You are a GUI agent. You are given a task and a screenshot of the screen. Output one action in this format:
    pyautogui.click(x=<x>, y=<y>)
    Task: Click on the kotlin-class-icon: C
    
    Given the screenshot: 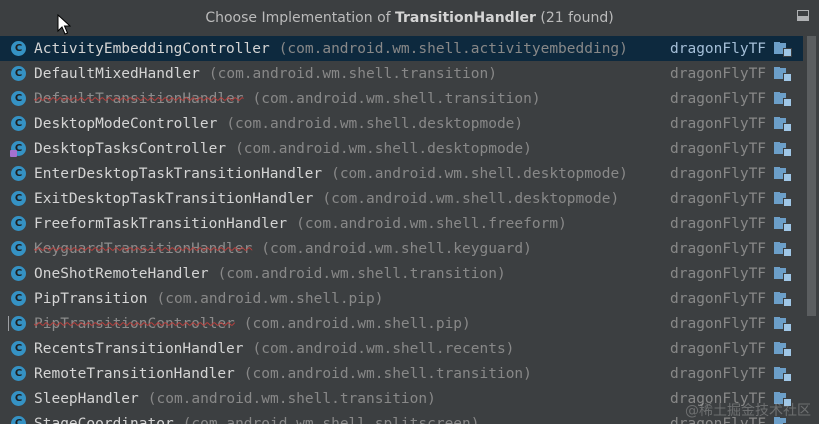 What is the action you would take?
    pyautogui.click(x=18, y=149)
    